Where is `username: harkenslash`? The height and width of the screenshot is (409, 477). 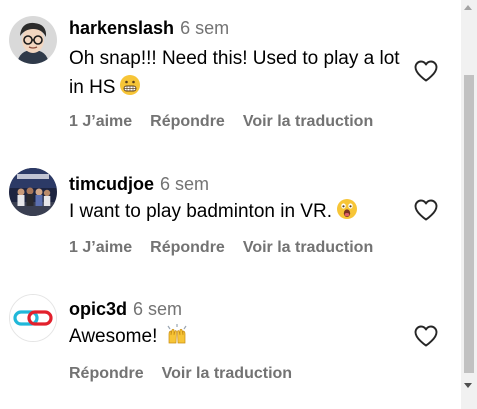 username: harkenslash is located at coordinates (121, 28).